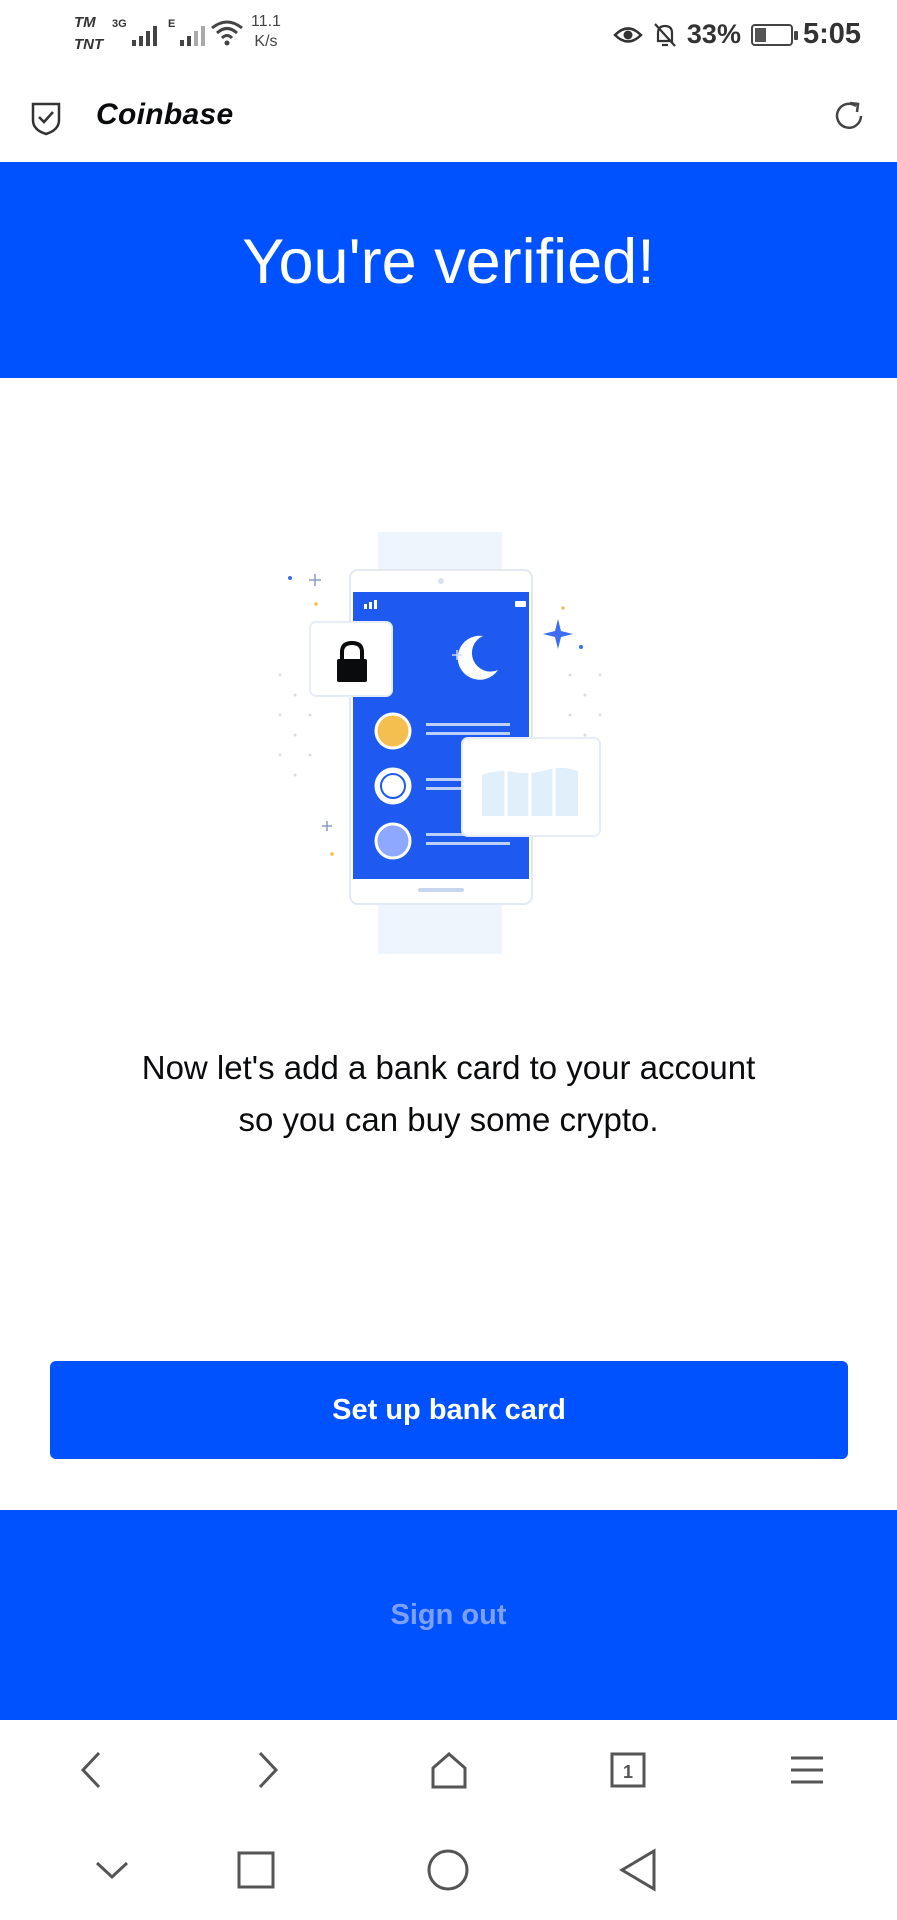 Image resolution: width=897 pixels, height=1920 pixels. Describe the element at coordinates (807, 1770) in the screenshot. I see `menu-icon` at that location.